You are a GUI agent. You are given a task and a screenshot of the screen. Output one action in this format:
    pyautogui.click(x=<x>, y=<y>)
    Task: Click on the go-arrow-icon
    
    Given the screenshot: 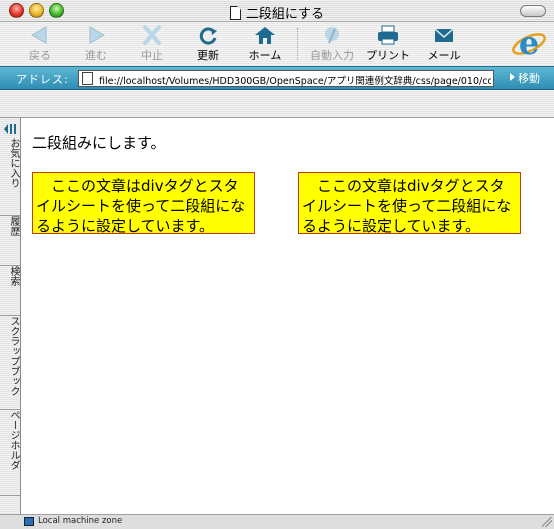 What is the action you would take?
    pyautogui.click(x=512, y=77)
    